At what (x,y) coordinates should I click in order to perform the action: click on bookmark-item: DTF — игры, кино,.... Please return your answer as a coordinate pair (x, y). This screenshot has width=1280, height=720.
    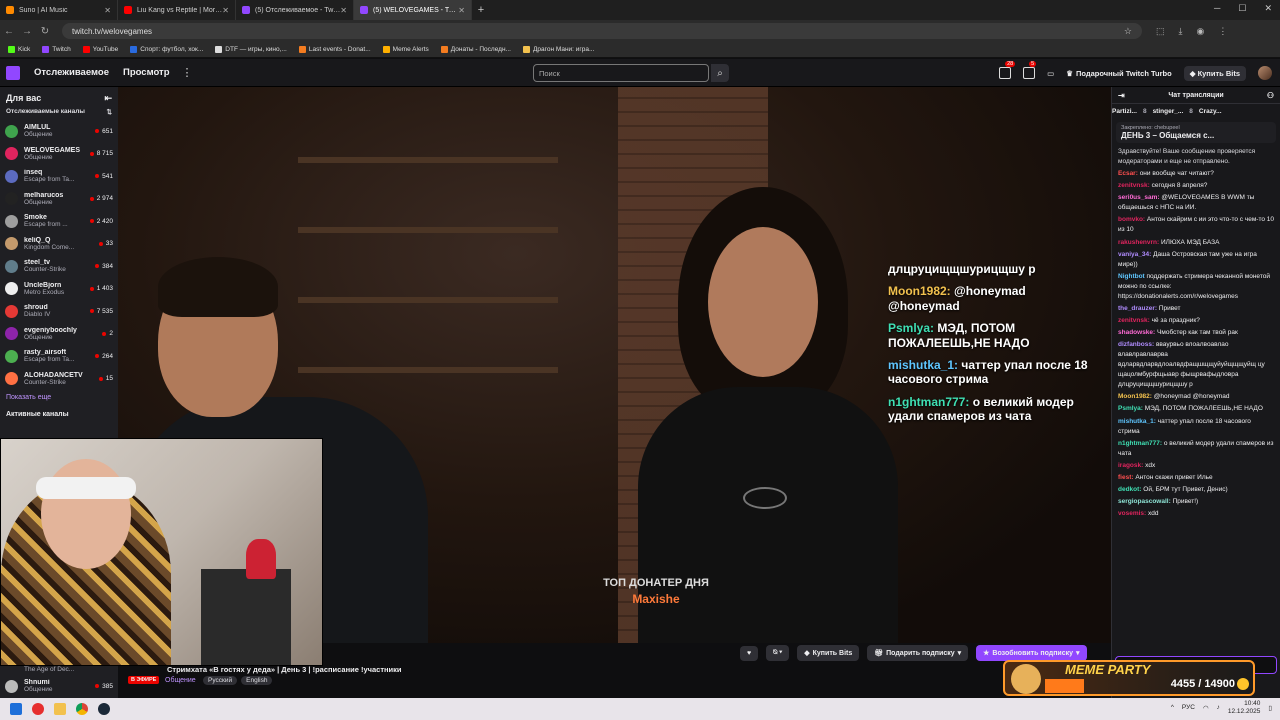
    Looking at the image, I should click on (251, 49).